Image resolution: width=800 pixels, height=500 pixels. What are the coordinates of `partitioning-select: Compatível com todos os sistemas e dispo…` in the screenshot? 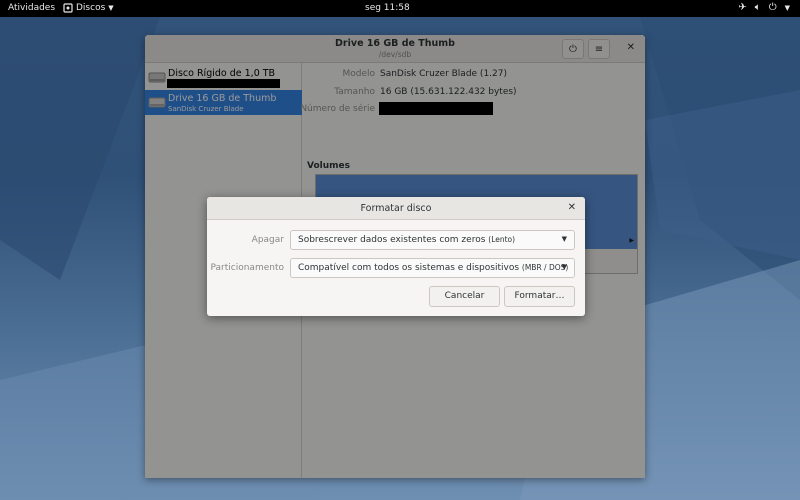 It's located at (432, 268).